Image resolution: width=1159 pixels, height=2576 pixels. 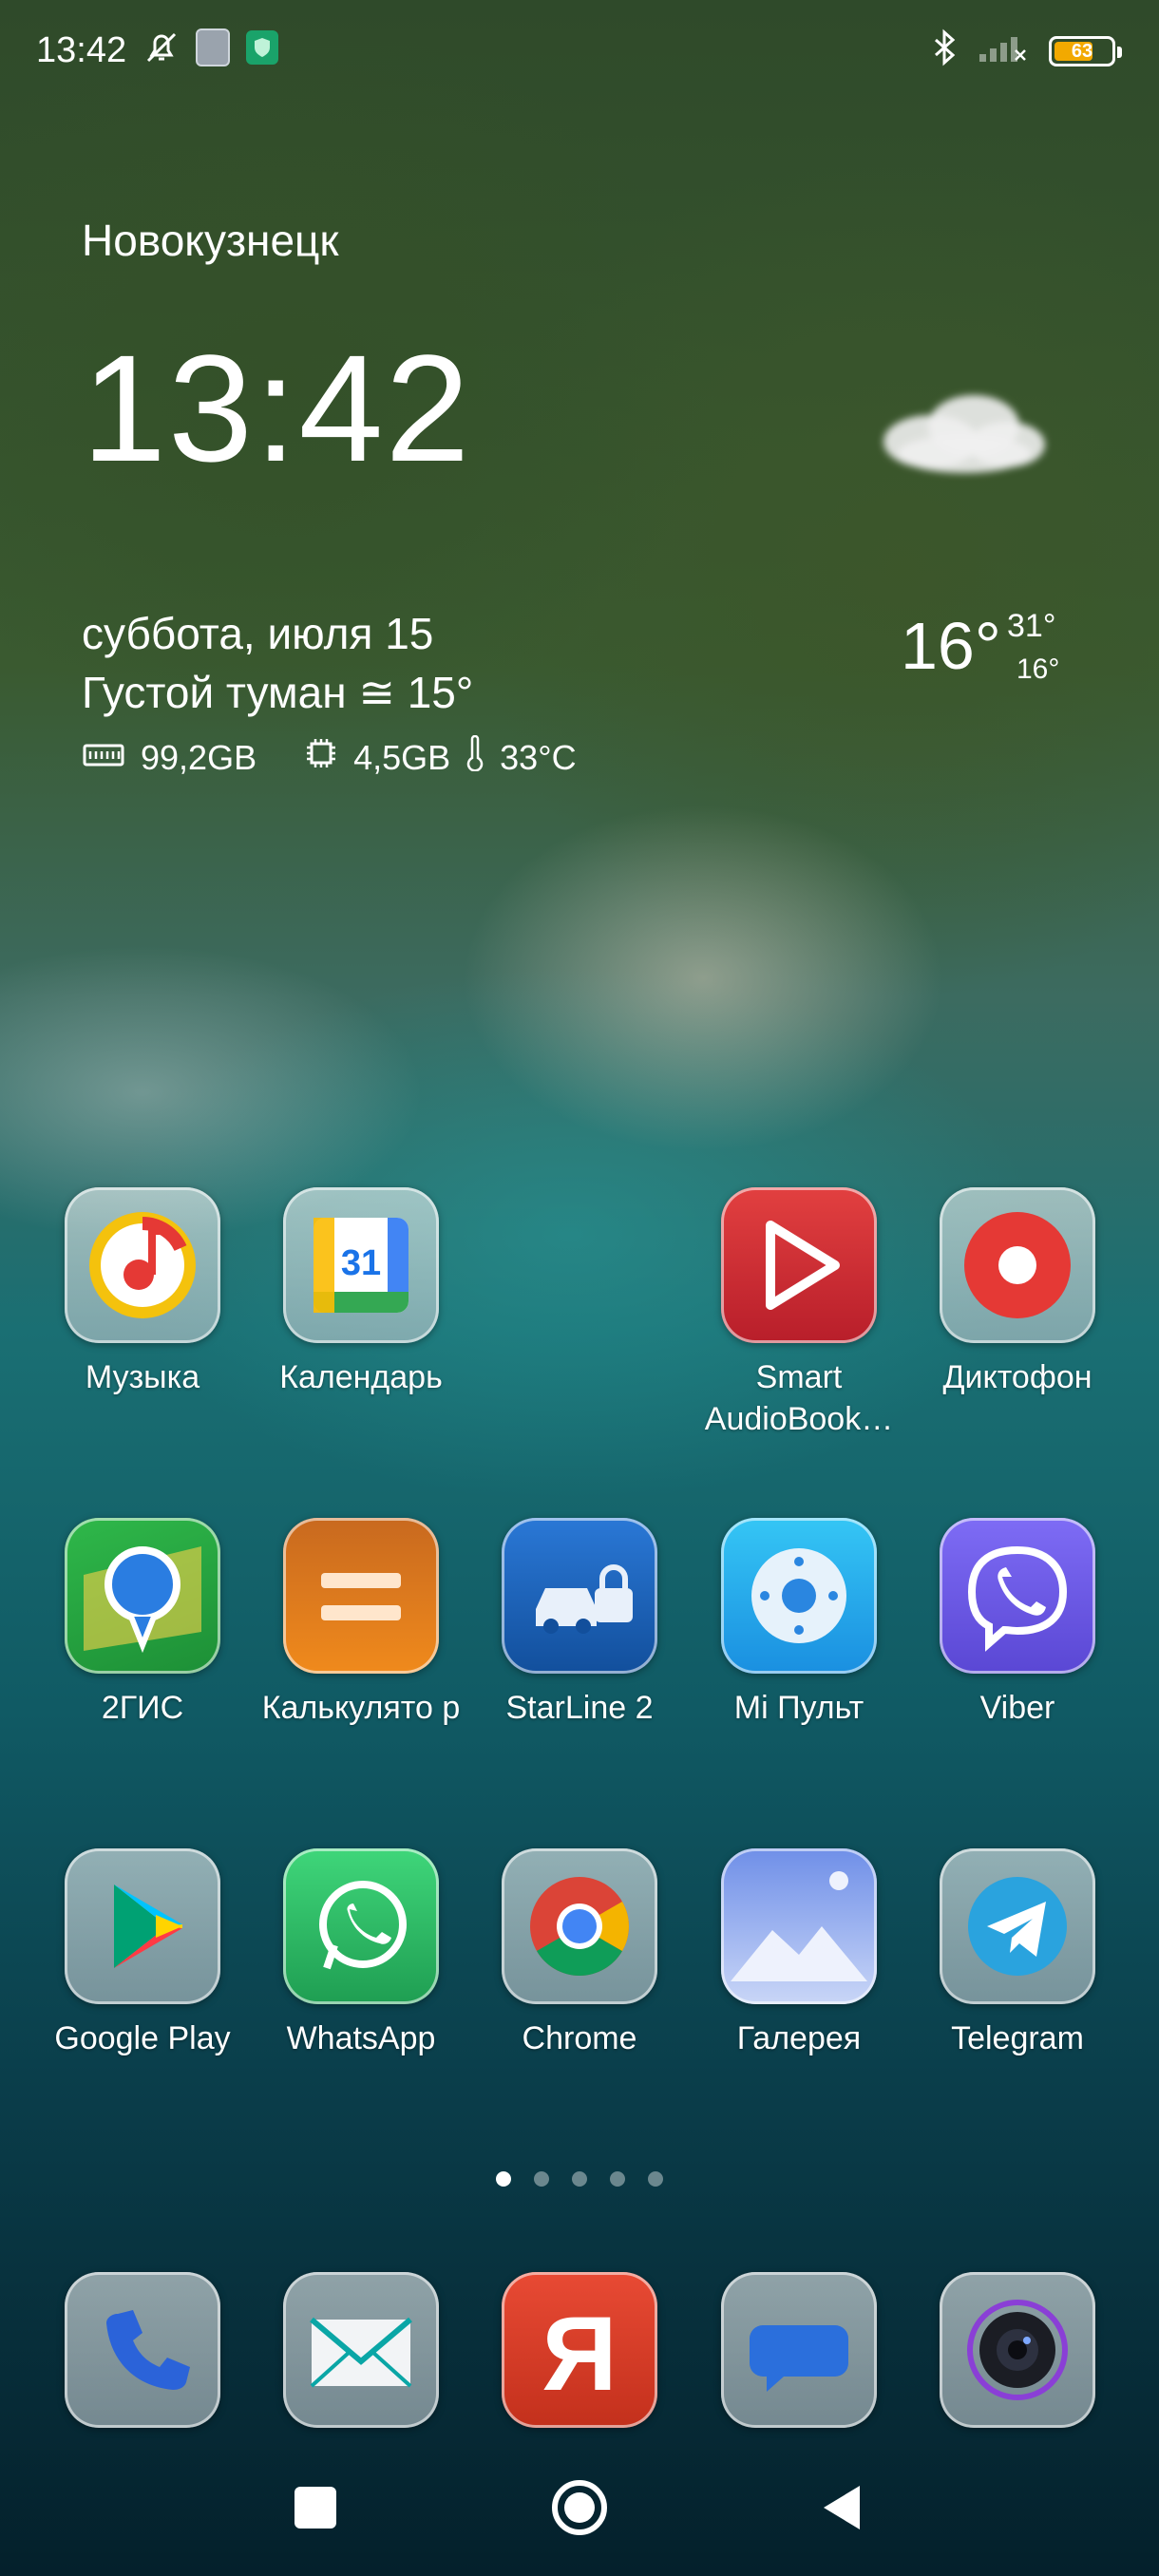 What do you see at coordinates (1017, 2038) in the screenshot?
I see `app-label: Telegram` at bounding box center [1017, 2038].